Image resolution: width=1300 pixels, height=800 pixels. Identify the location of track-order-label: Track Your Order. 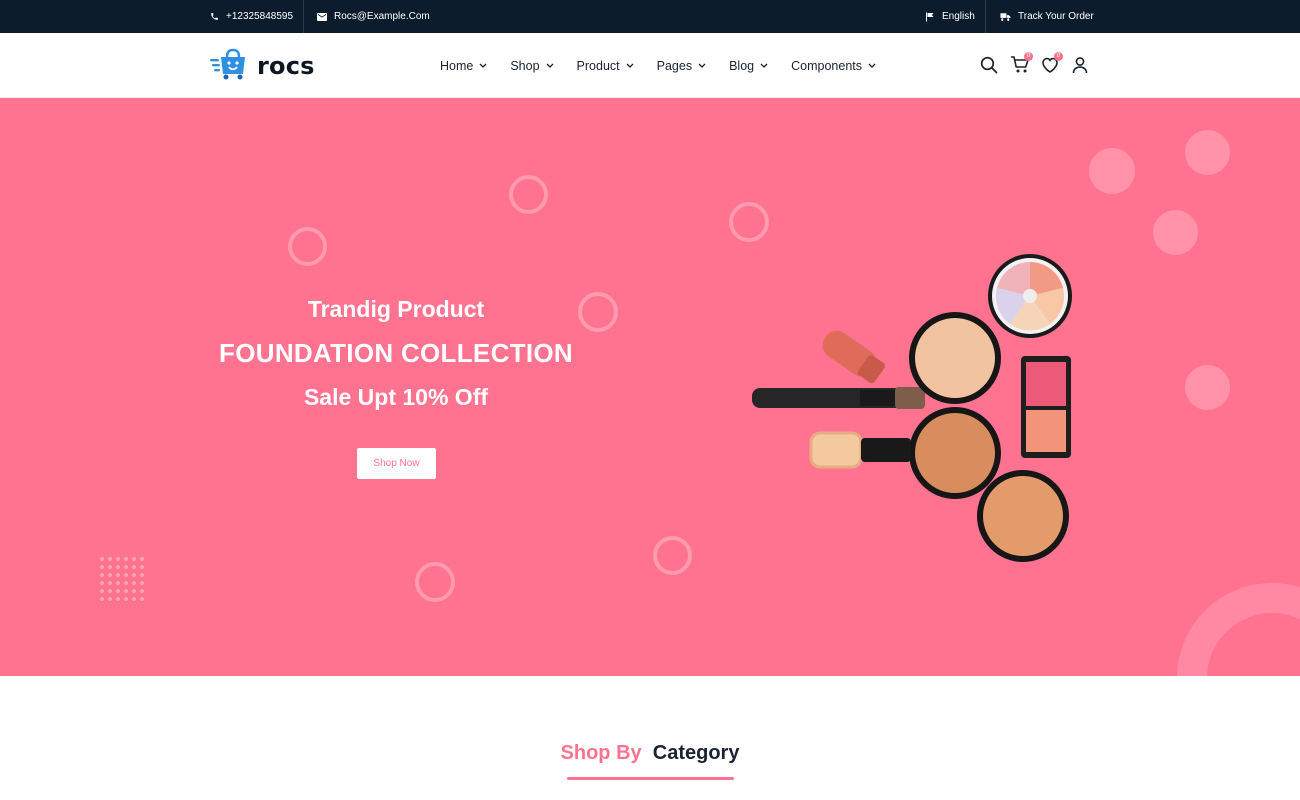
(1056, 16).